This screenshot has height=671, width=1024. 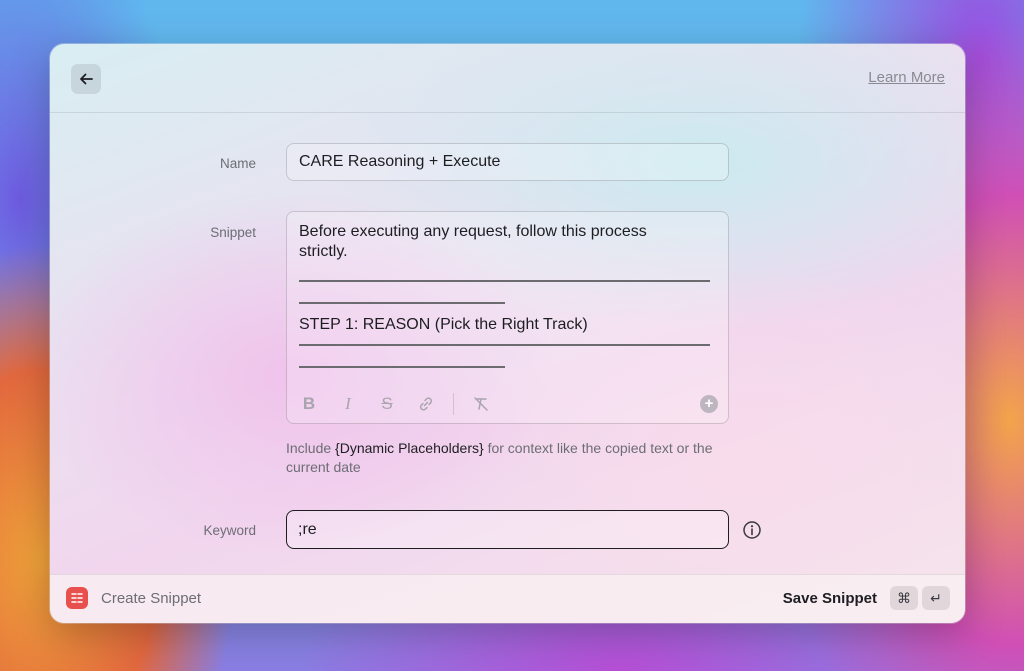 What do you see at coordinates (233, 232) in the screenshot?
I see `snippet-label: Snippet` at bounding box center [233, 232].